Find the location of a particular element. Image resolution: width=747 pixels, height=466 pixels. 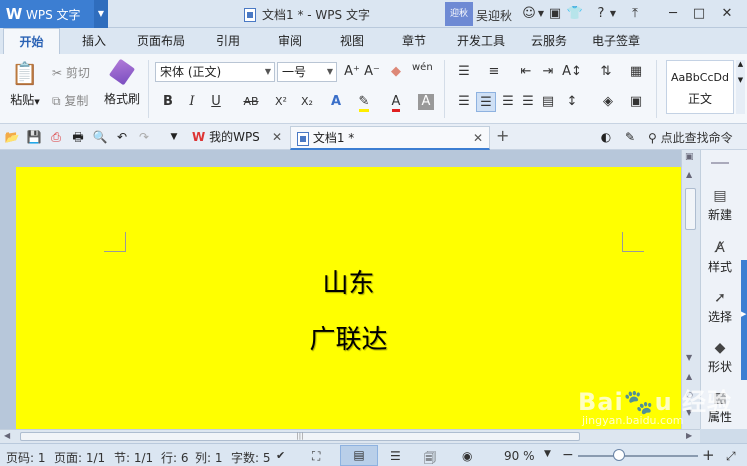

reading-mode-icon: ◉ is located at coordinates (467, 456).